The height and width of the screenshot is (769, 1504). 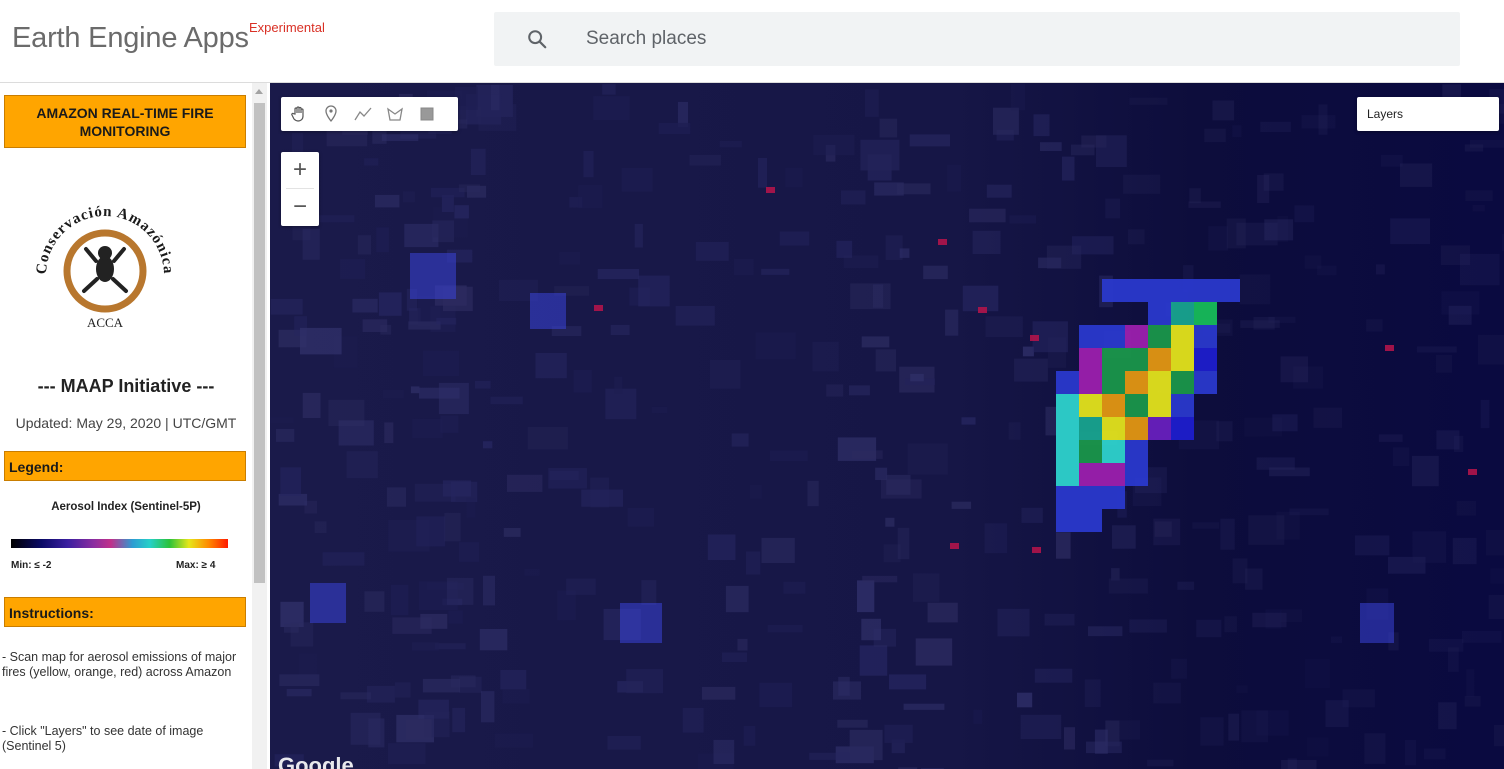 I want to click on zoom-out-button: −, so click(x=300, y=207).